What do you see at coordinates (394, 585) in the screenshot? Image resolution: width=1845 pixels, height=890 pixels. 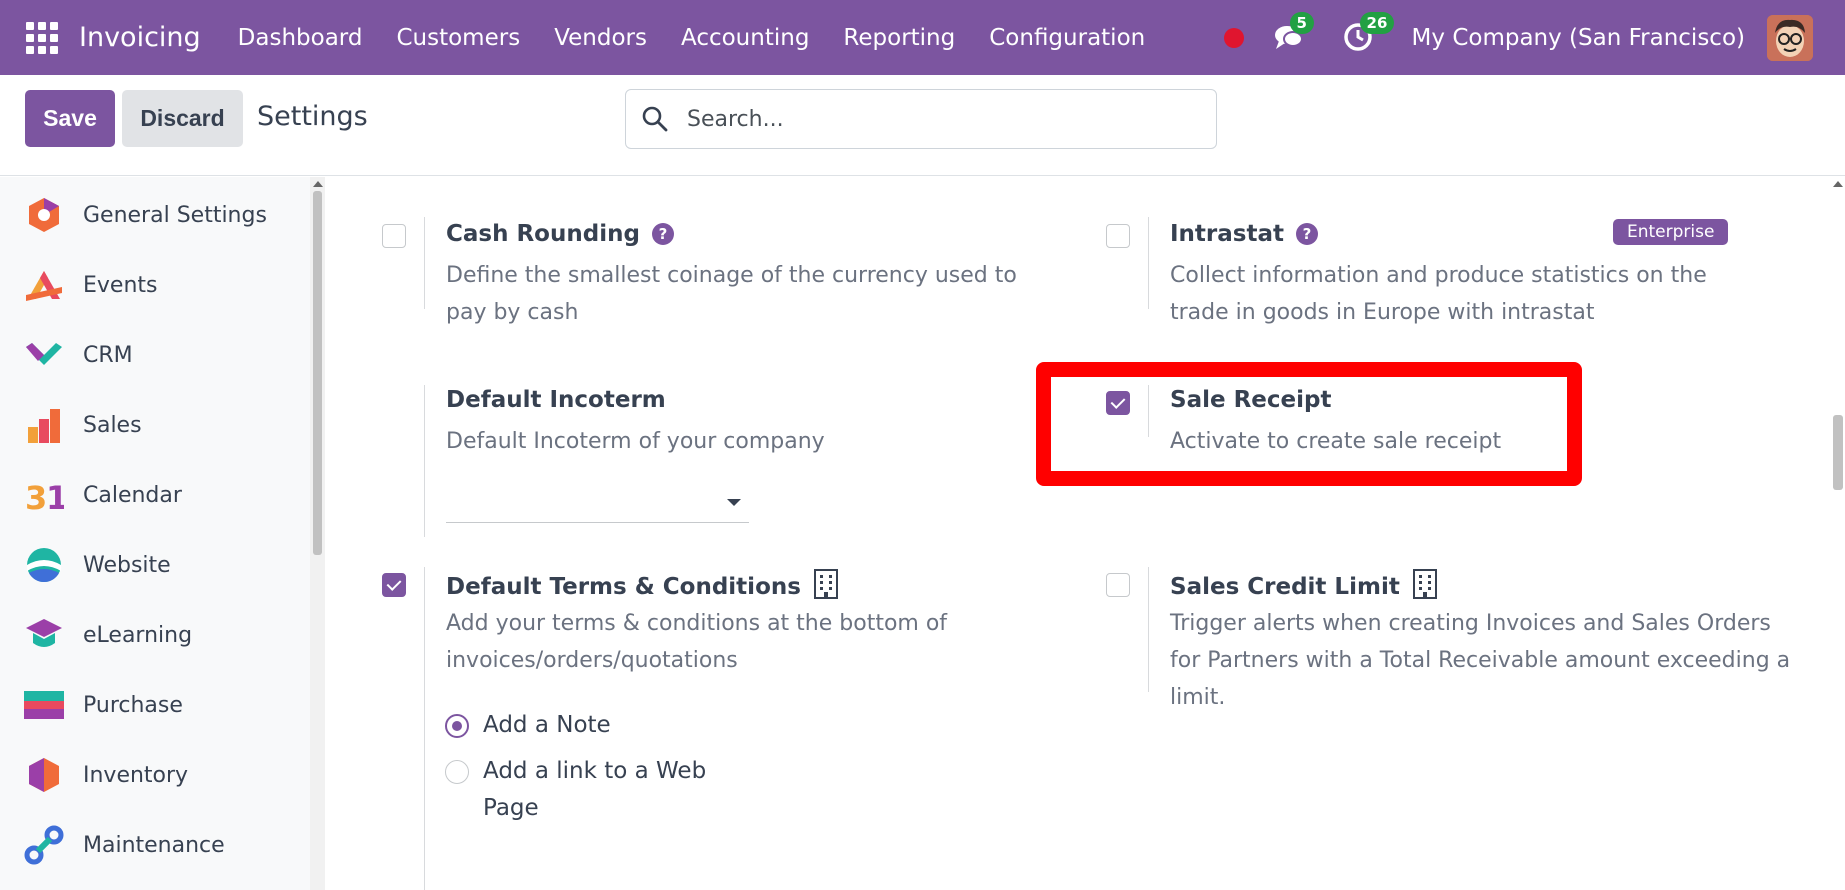 I see `default-terms-checkbox` at bounding box center [394, 585].